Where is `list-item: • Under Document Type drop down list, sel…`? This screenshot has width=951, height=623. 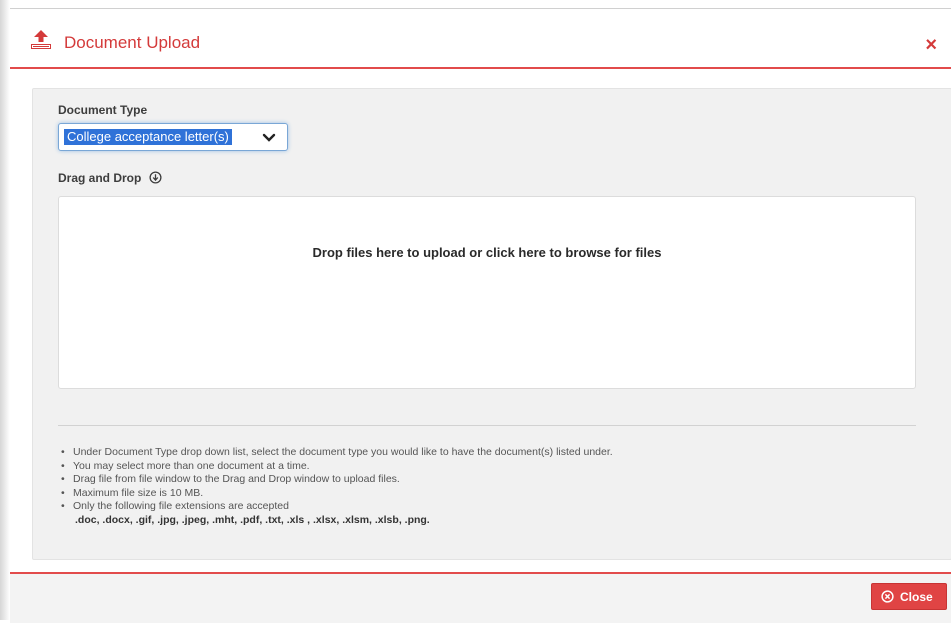
list-item: • Under Document Type drop down list, sel… is located at coordinates (337, 452).